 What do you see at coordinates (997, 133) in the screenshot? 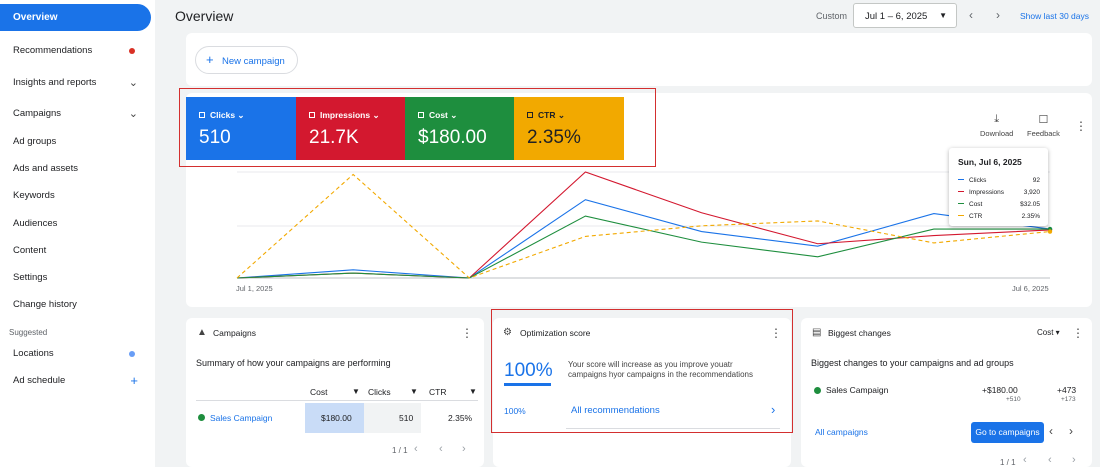
I see `download-label: Download` at bounding box center [997, 133].